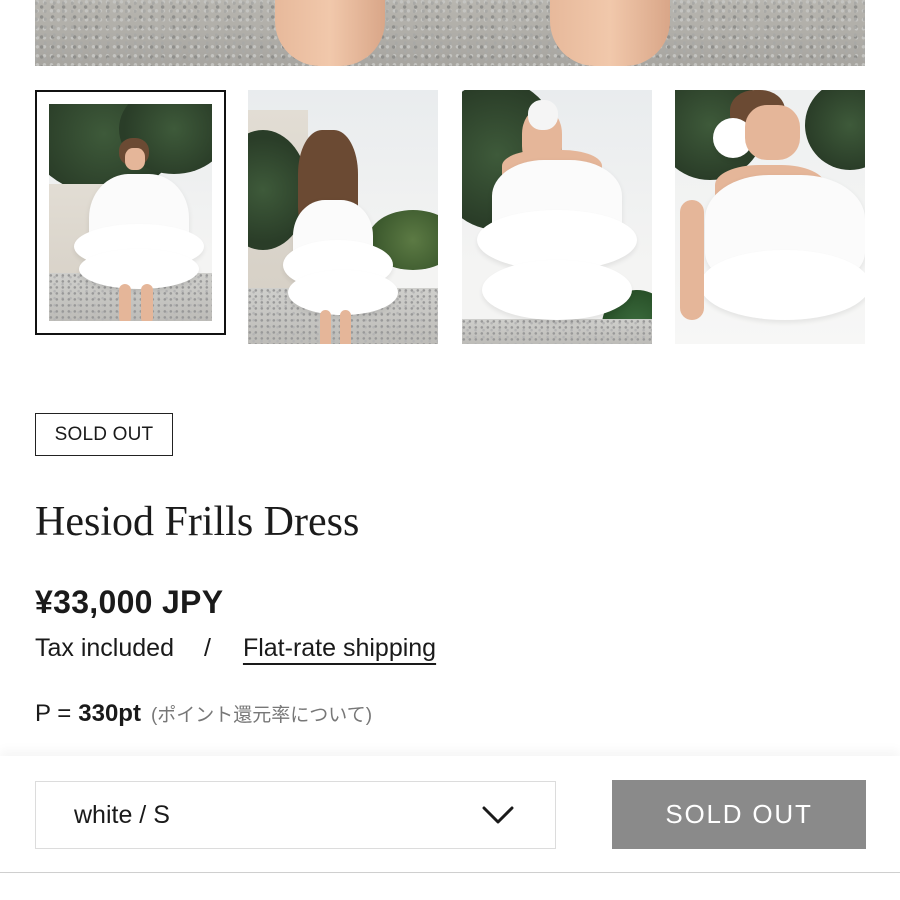  I want to click on flat-rate-shipping-link: Flat-rate shipping, so click(339, 648).